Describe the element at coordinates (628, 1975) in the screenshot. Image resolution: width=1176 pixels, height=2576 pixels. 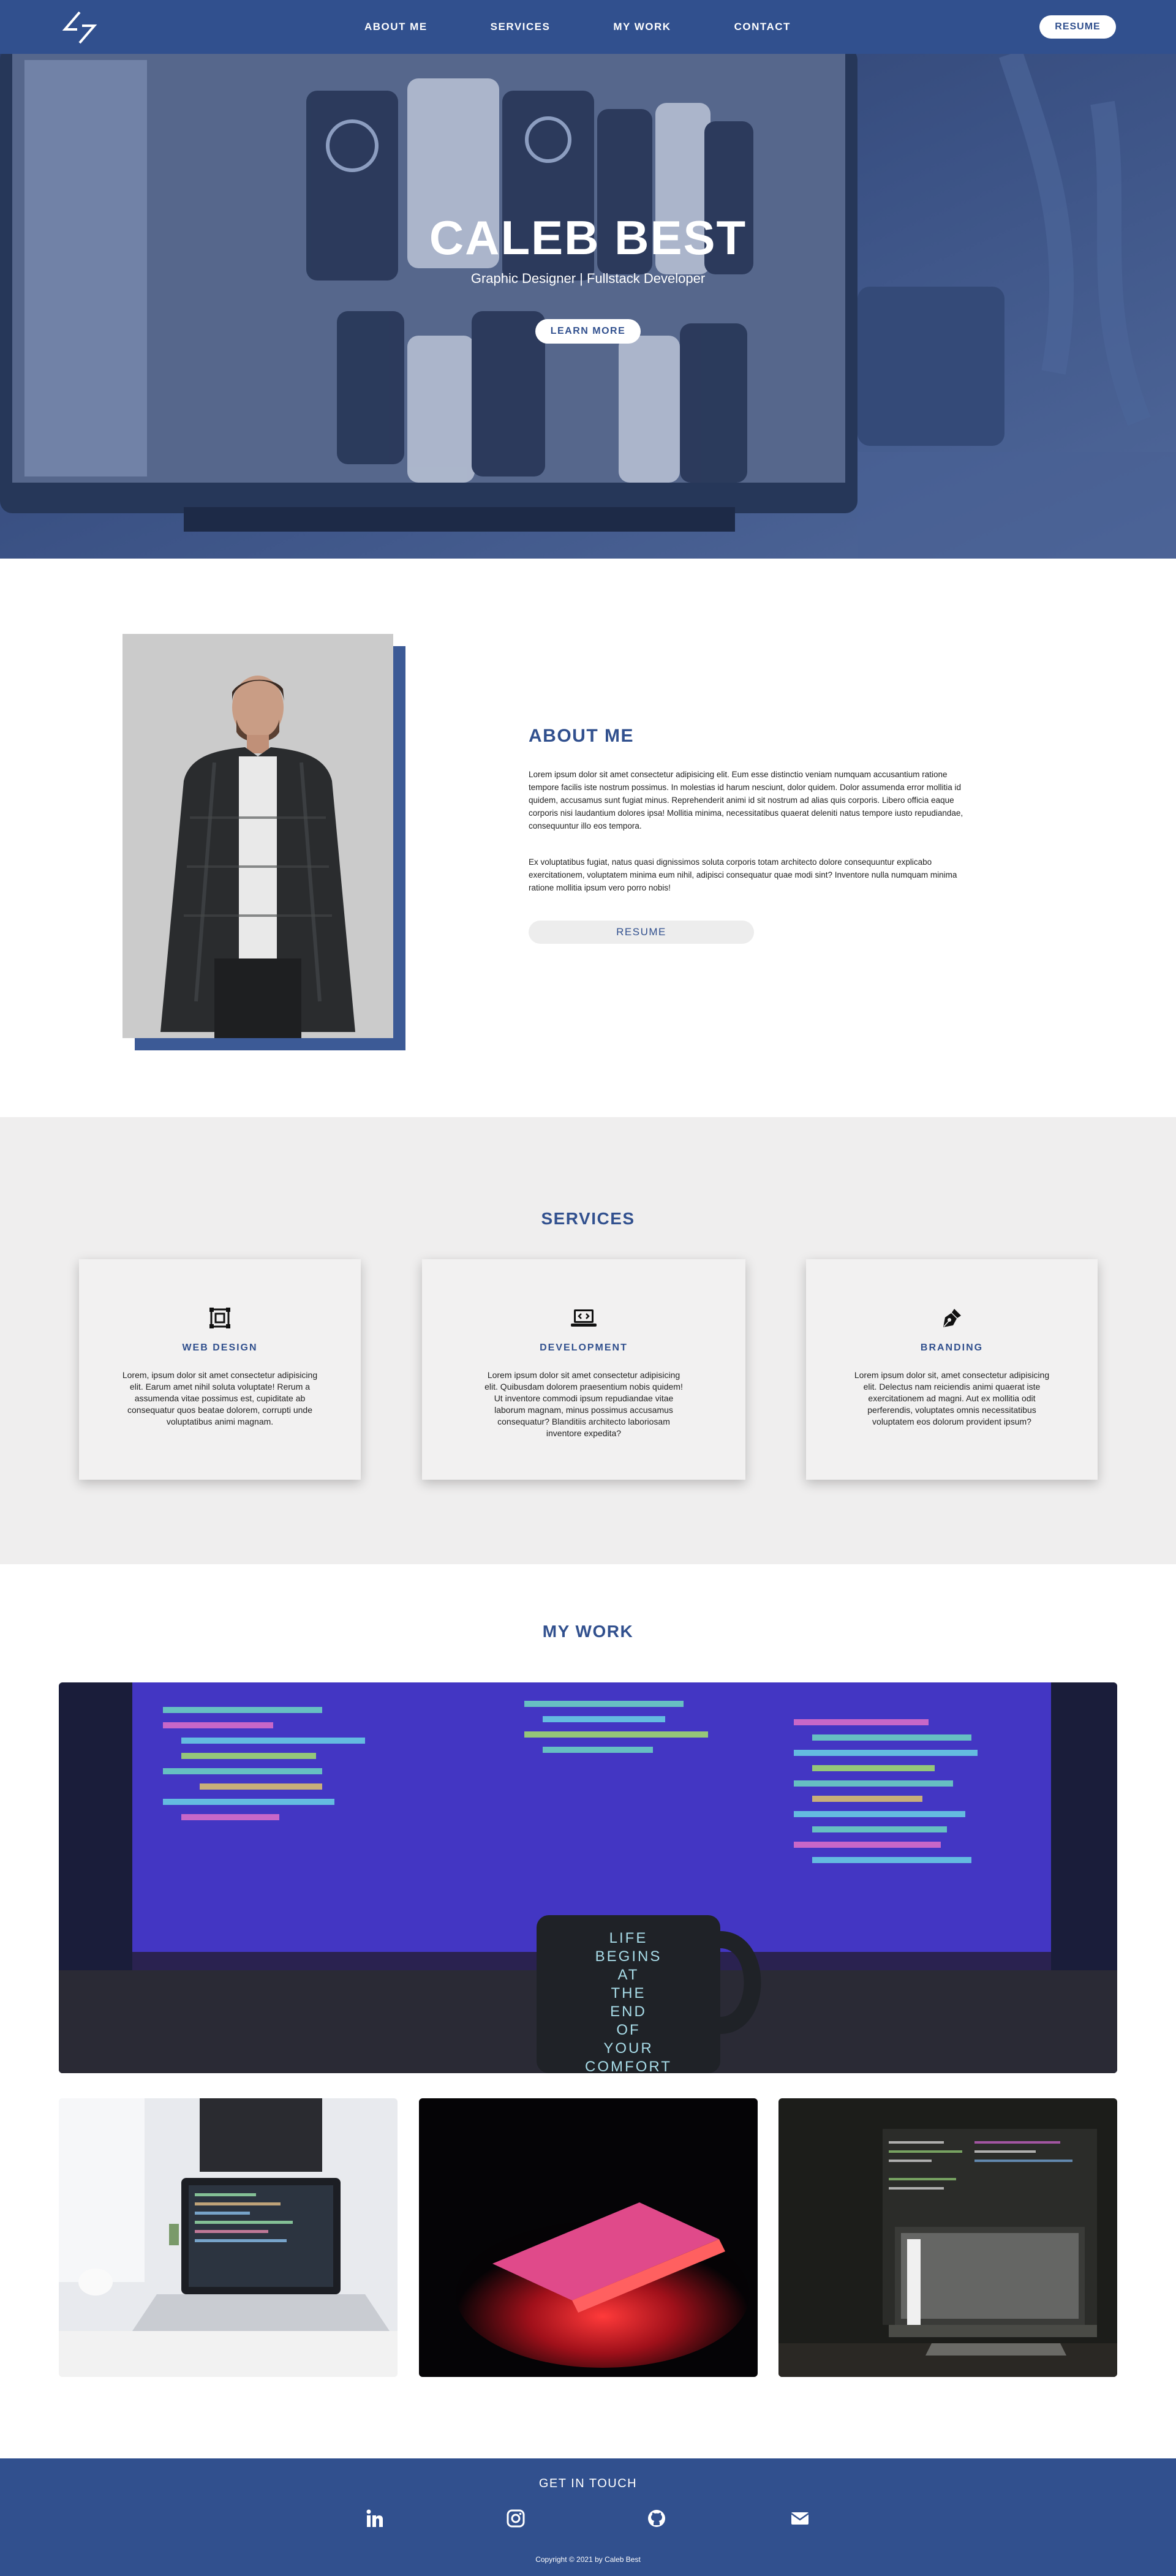
I see `mug-text-line: AT` at that location.